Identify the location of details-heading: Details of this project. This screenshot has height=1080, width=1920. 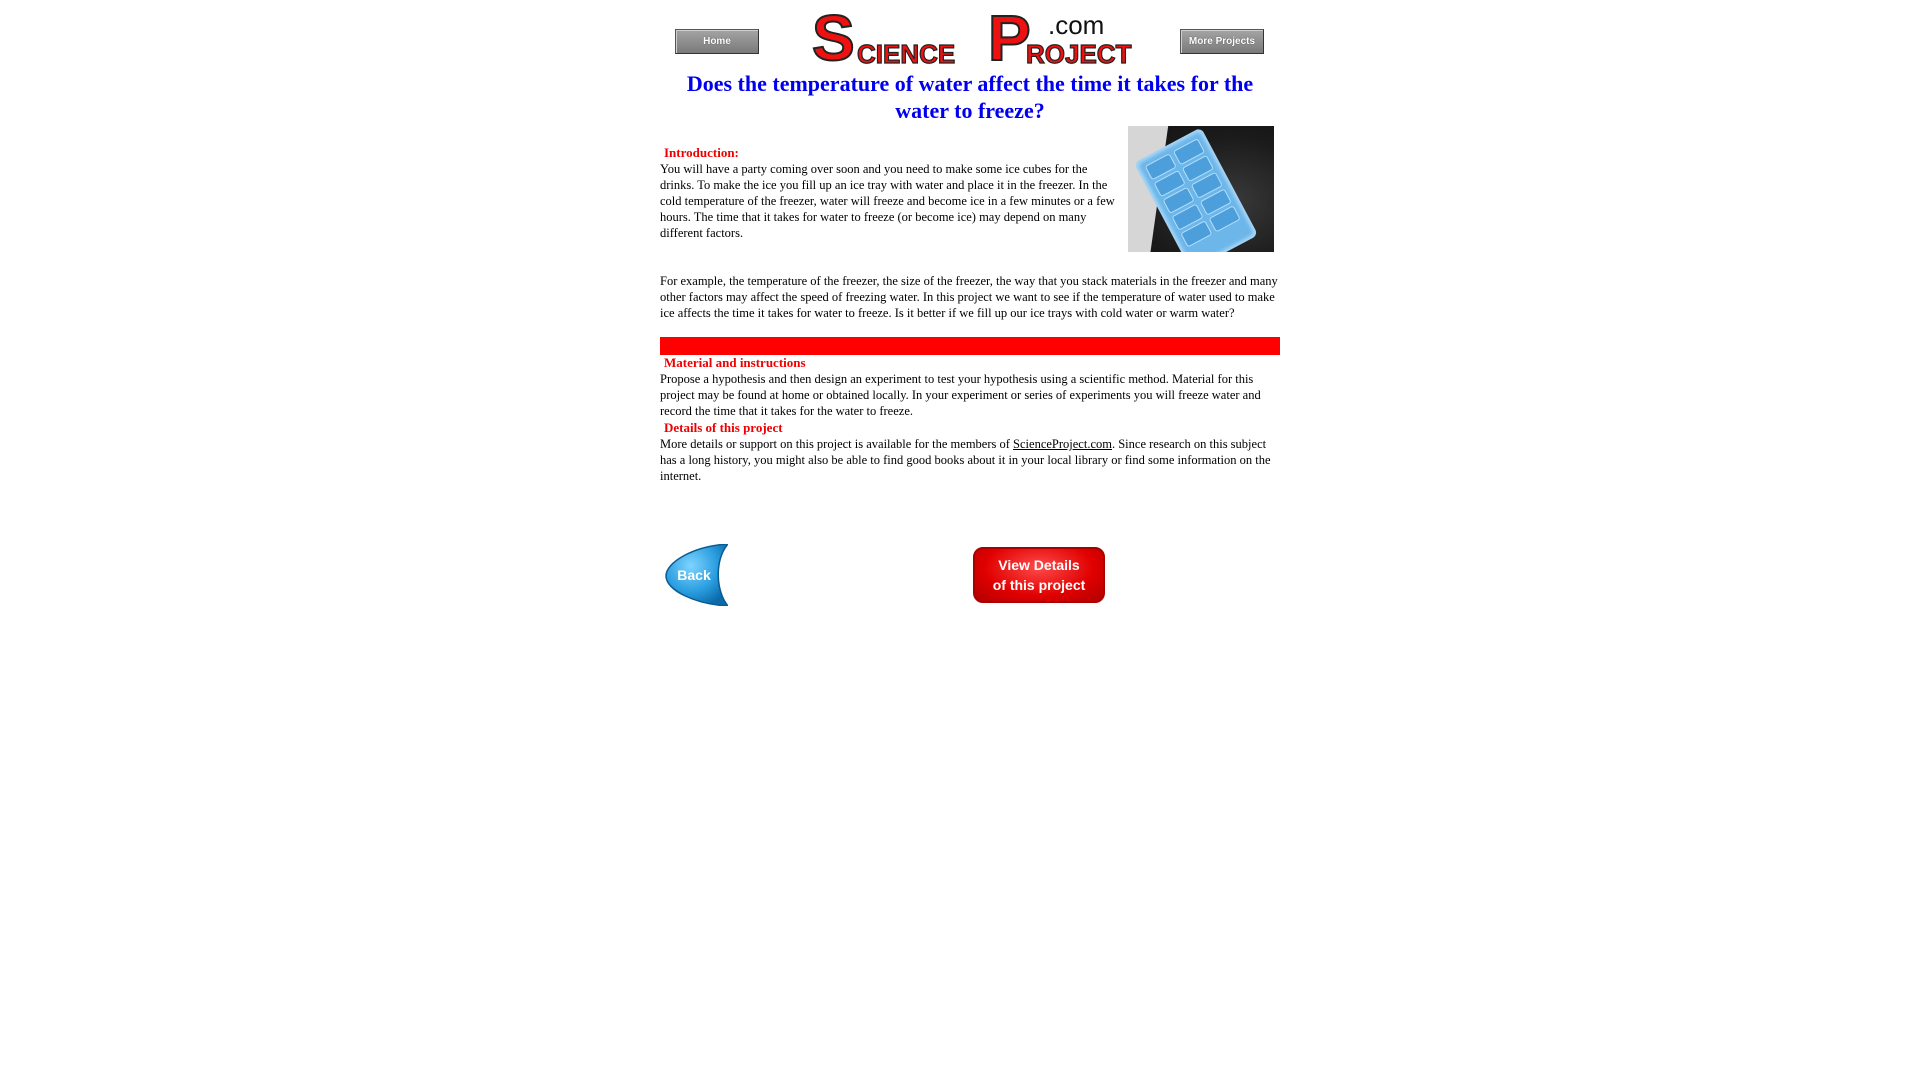
(723, 427).